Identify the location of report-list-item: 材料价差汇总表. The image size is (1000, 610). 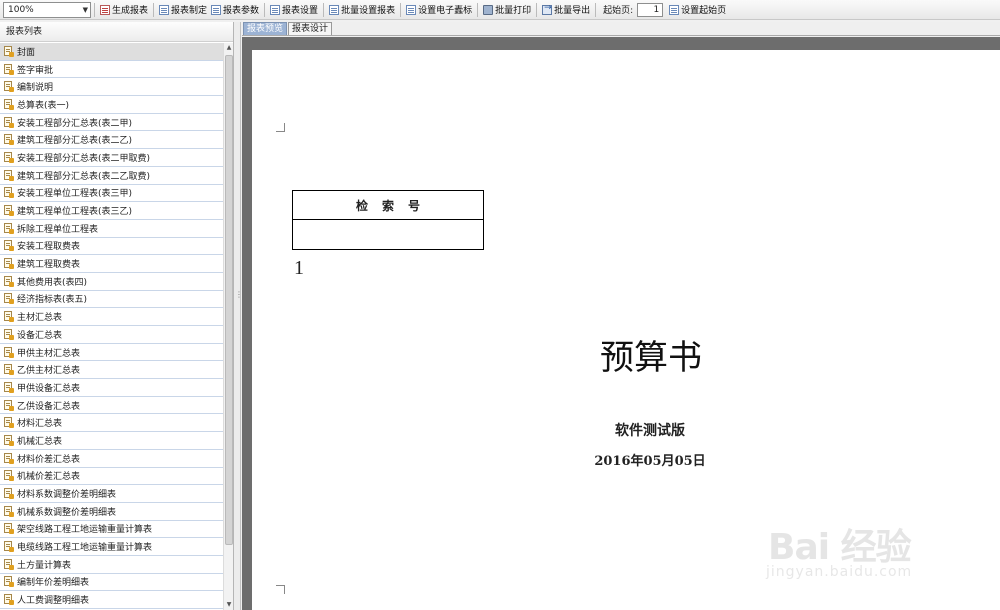
(111, 459).